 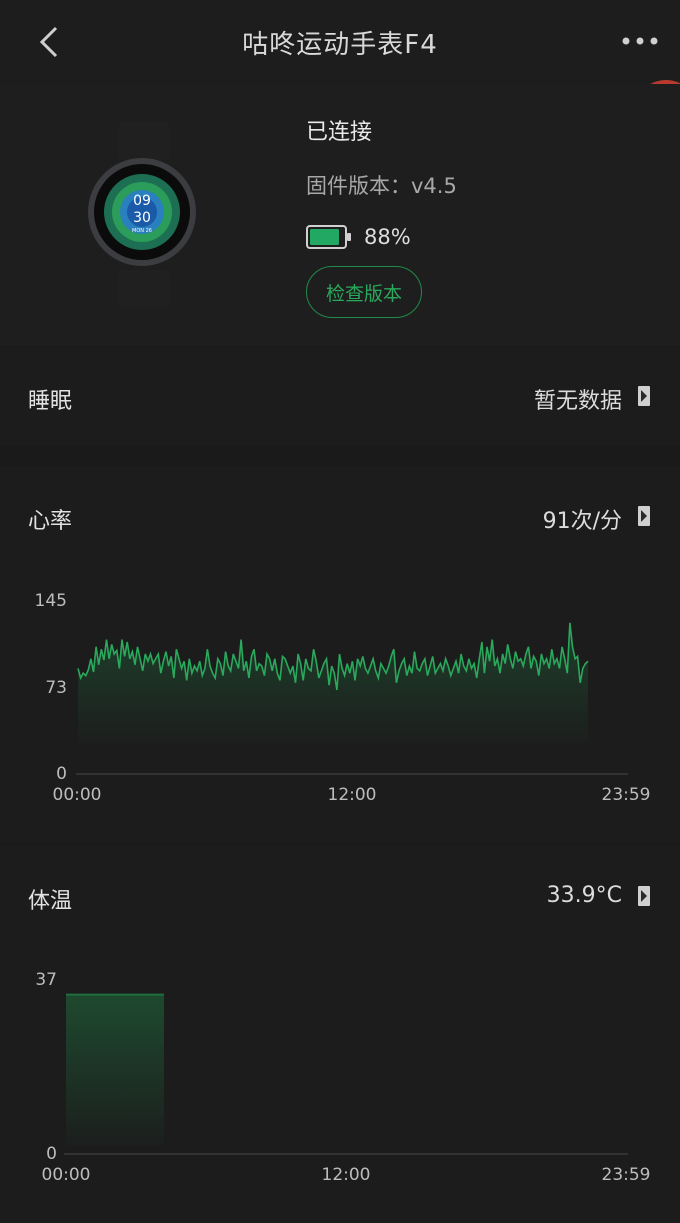 I want to click on connection-status: 已连接, so click(x=339, y=132).